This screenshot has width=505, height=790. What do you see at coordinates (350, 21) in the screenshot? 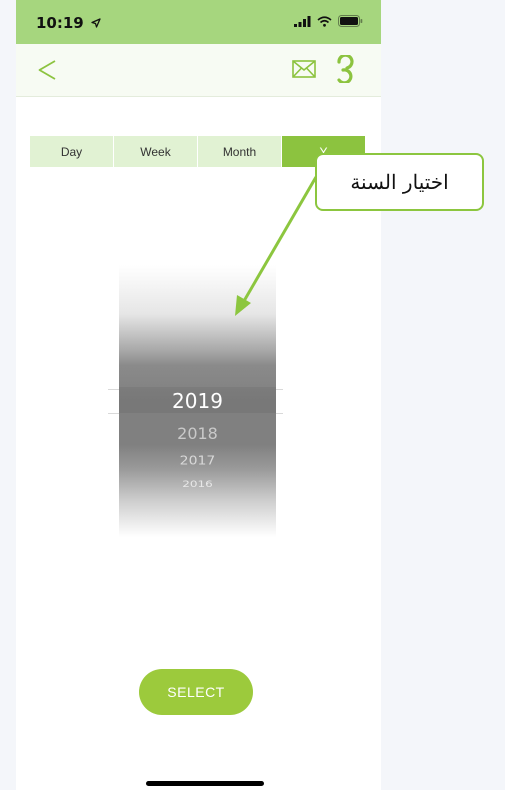
I see `battery-icon` at bounding box center [350, 21].